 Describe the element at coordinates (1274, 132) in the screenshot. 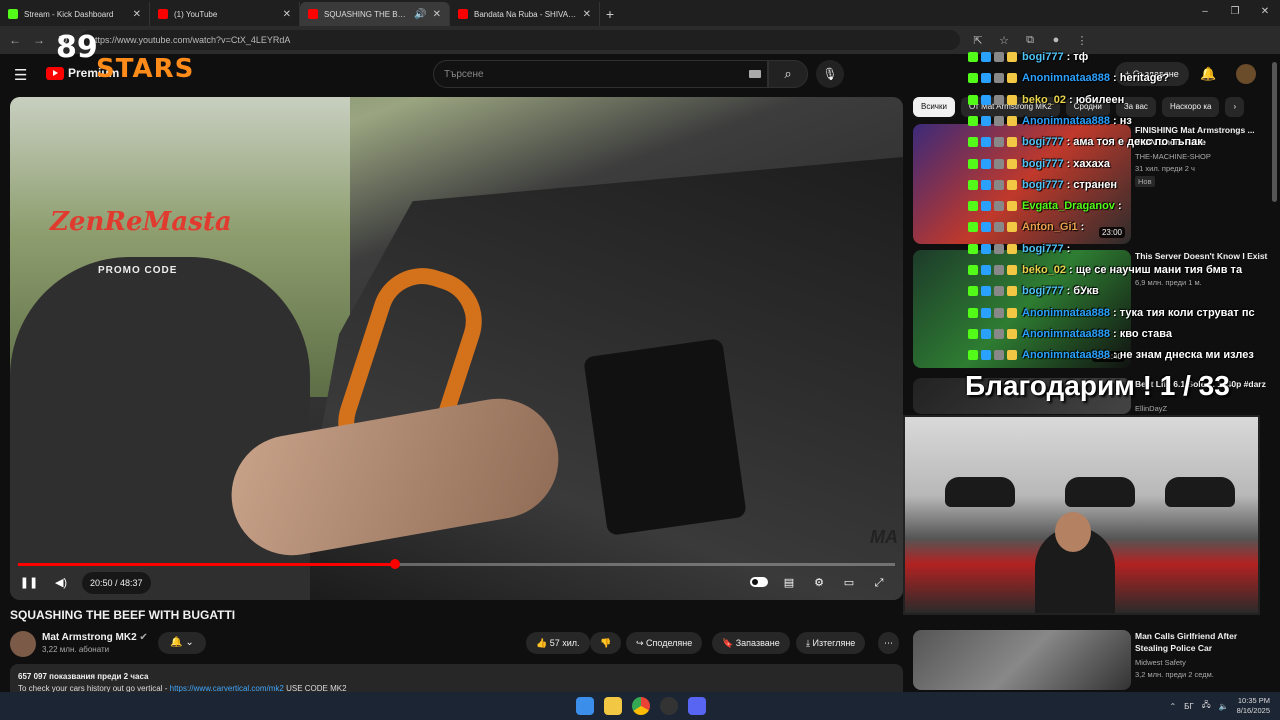

I see `scrollbar-thumb` at that location.